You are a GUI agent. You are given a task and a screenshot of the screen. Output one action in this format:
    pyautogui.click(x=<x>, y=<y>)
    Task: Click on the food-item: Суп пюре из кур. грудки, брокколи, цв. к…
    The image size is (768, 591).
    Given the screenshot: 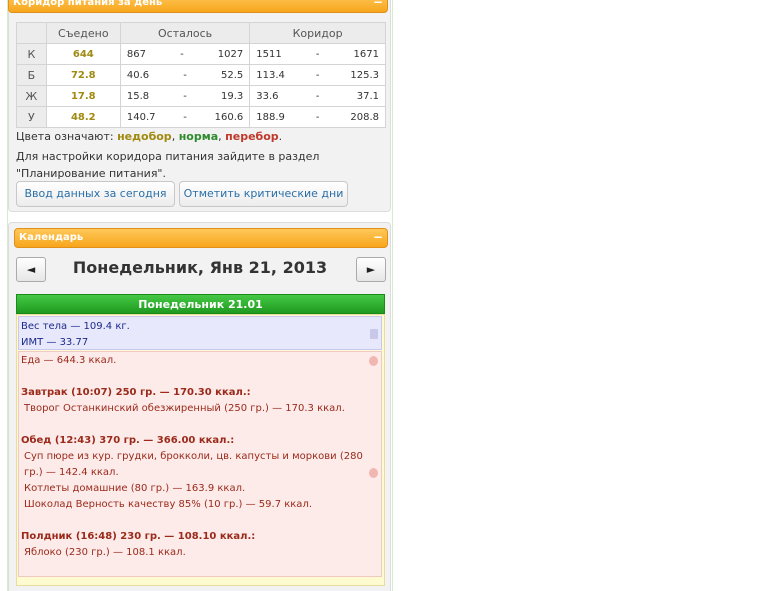 What is the action you would take?
    pyautogui.click(x=193, y=464)
    